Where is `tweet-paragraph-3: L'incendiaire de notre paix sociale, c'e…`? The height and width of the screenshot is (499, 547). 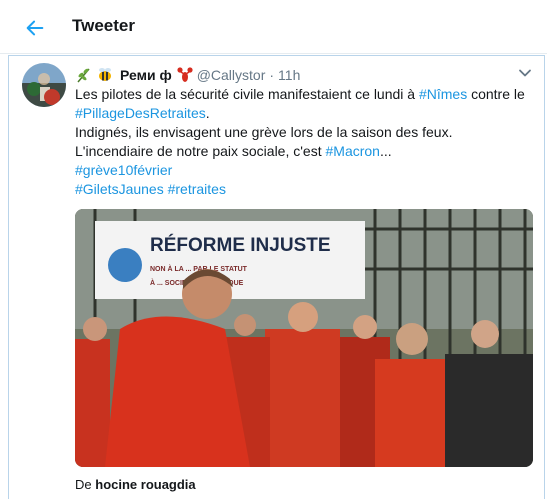
tweet-paragraph-3: L'incendiaire de notre paix sociale, c'e… is located at coordinates (233, 151).